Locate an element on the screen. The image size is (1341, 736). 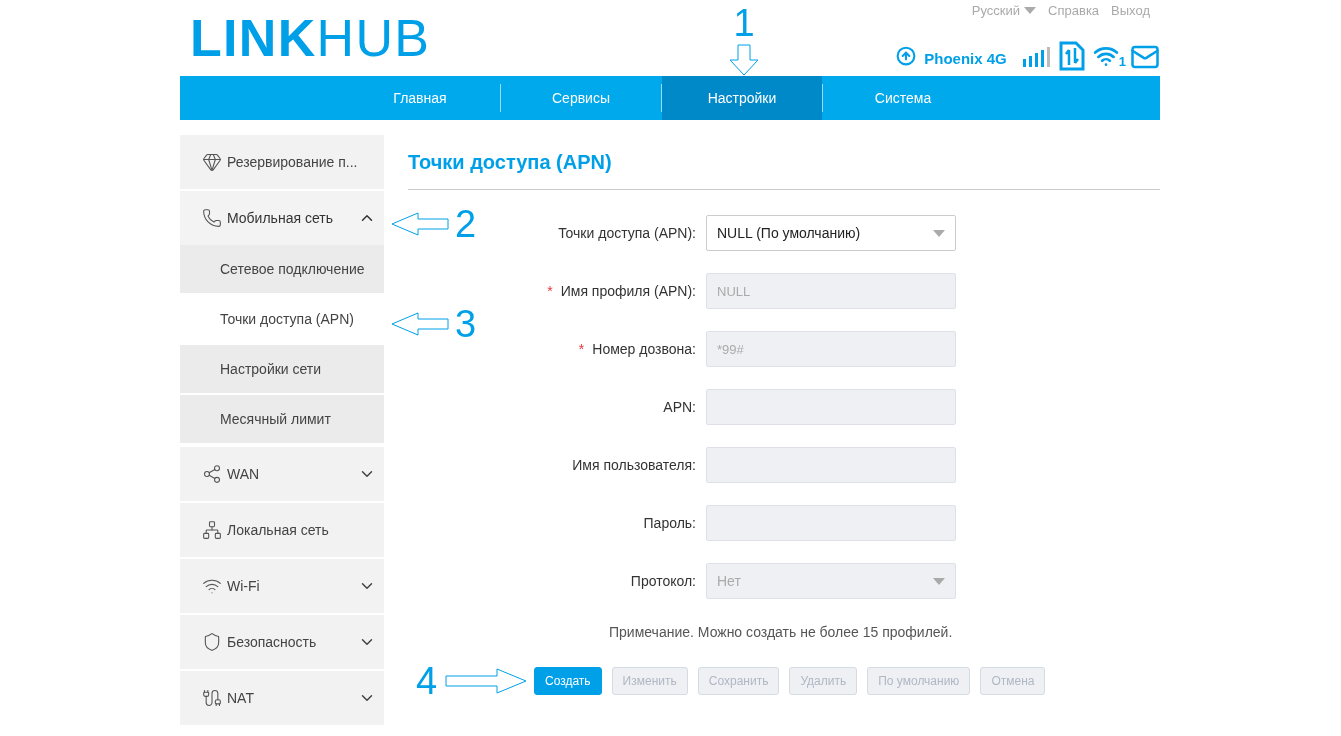
field-label: Пароль: is located at coordinates (669, 523).